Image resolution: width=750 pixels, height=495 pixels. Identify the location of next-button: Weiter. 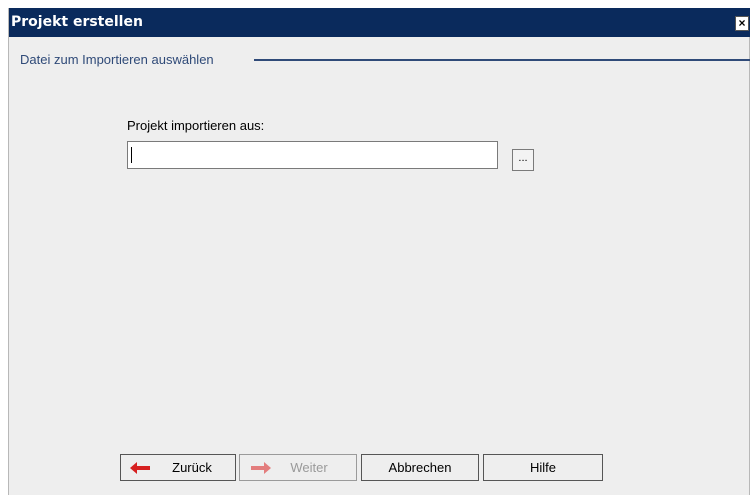
(298, 467).